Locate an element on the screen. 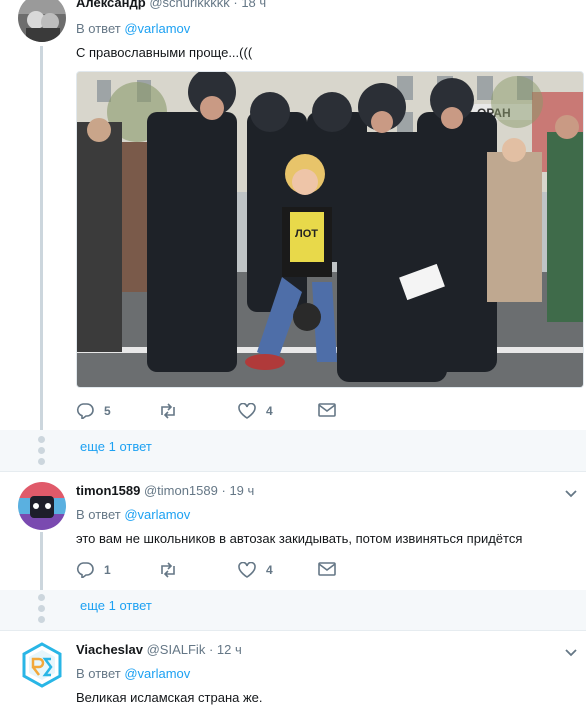 The image size is (586, 711). tweet-header: Александр @schurikkkkk · 18 ч is located at coordinates (171, 5).